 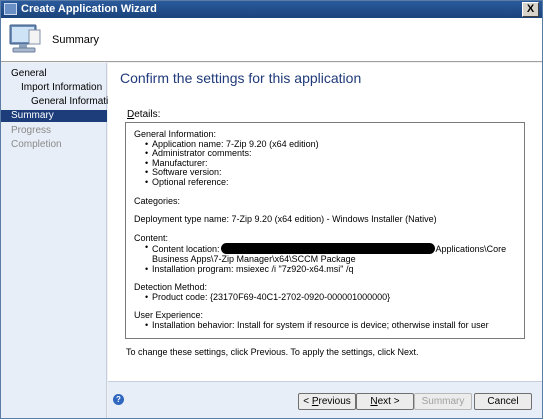 I want to click on next-label: ext >, so click(x=388, y=401).